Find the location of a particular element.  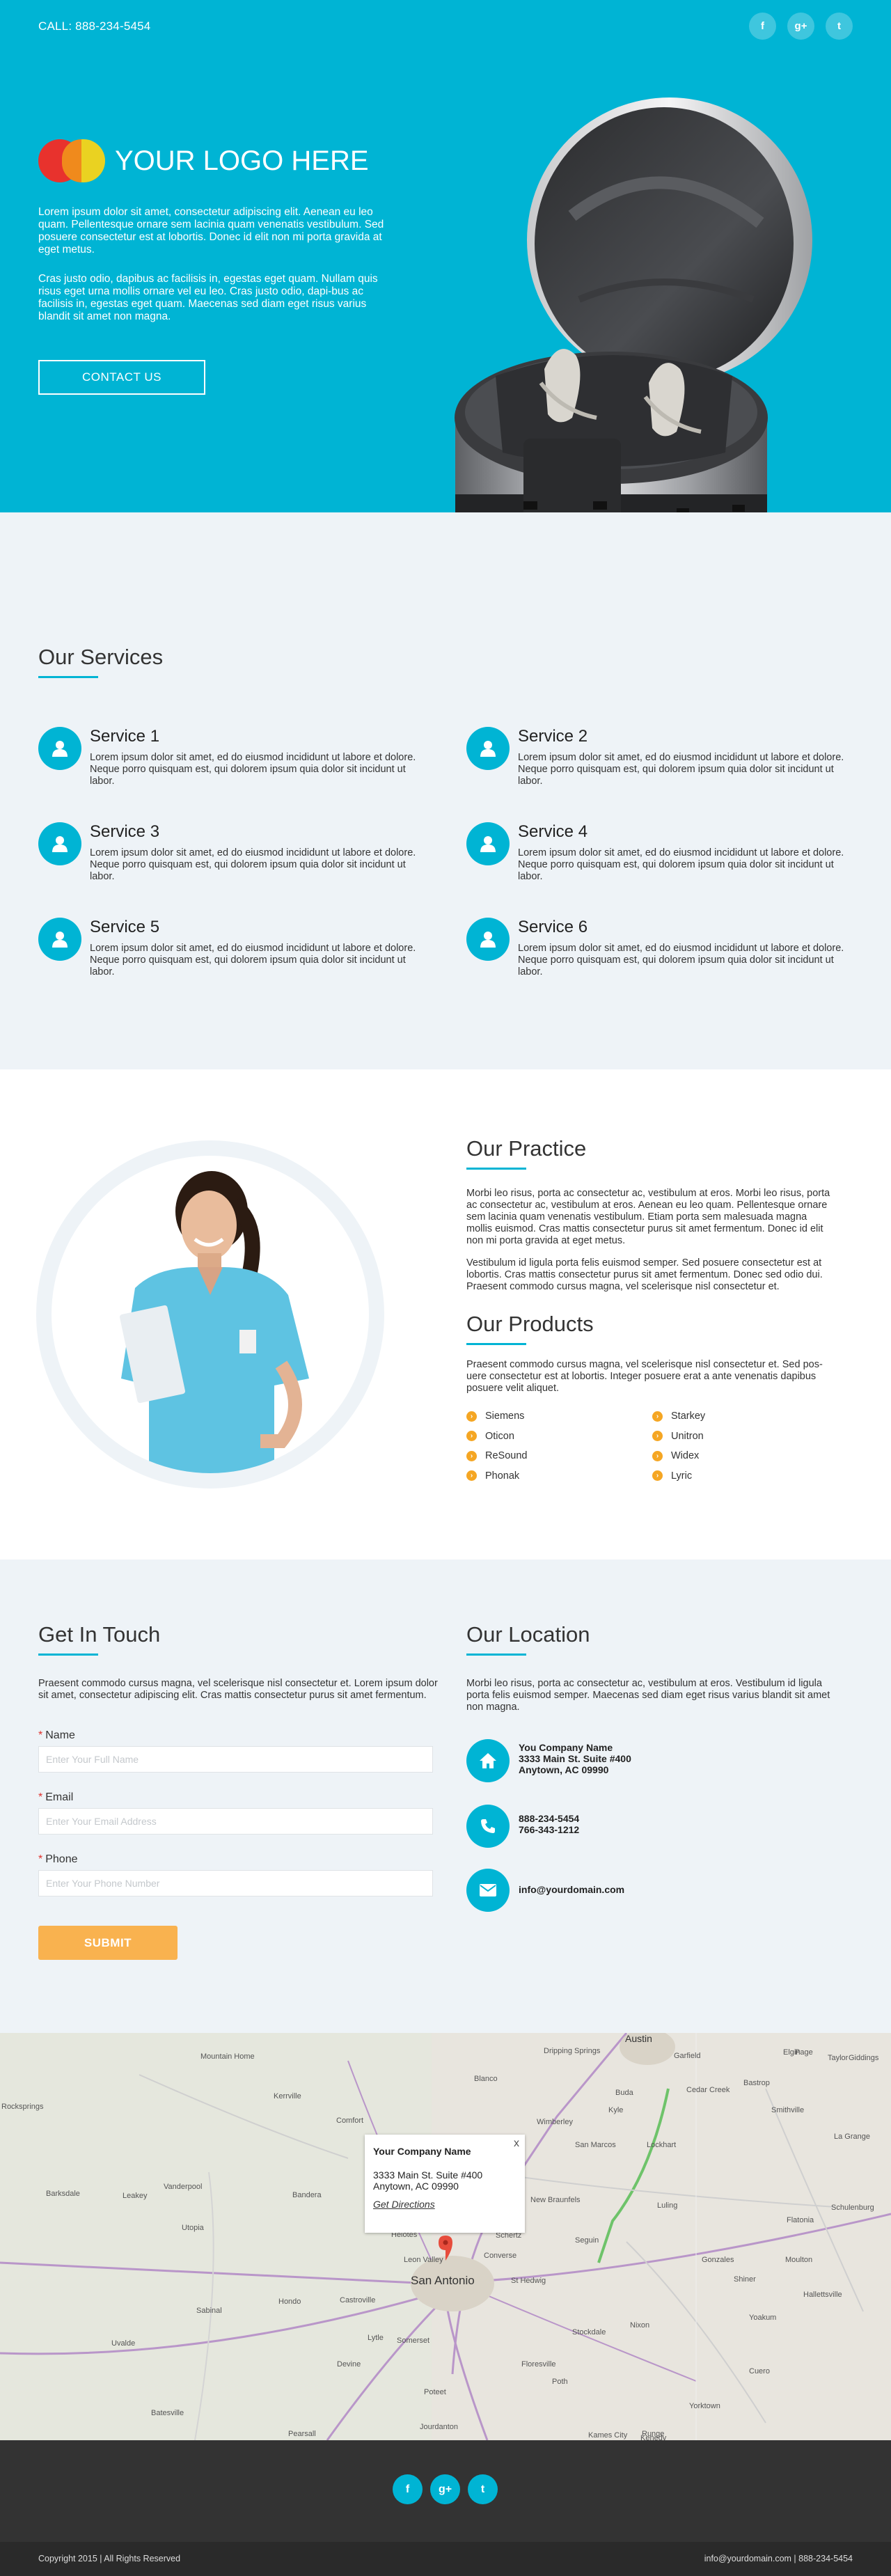

footer-contact: info@yourdomain.com | 888-234-5454 is located at coordinates (778, 2558).